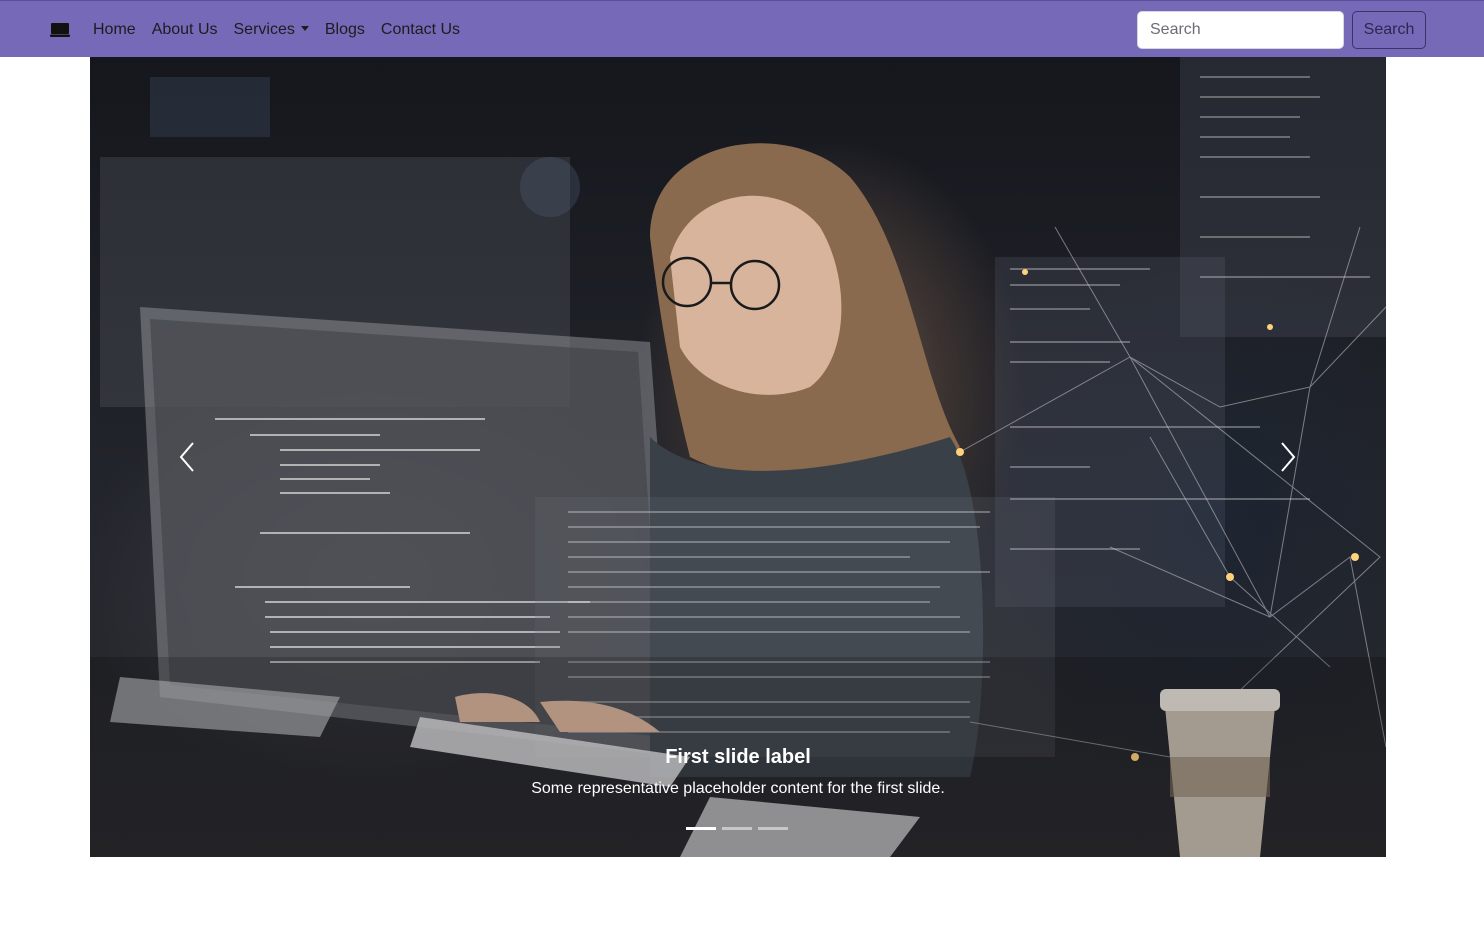 This screenshot has width=1484, height=940. What do you see at coordinates (114, 30) in the screenshot?
I see `nav-link-home: Home` at bounding box center [114, 30].